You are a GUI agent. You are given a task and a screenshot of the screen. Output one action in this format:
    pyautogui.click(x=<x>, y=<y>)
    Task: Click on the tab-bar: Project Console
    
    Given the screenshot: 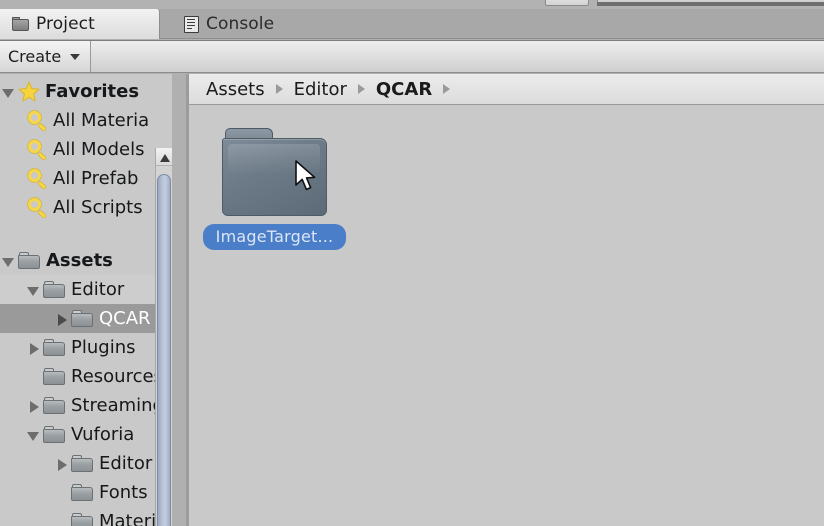 What is the action you would take?
    pyautogui.click(x=412, y=24)
    